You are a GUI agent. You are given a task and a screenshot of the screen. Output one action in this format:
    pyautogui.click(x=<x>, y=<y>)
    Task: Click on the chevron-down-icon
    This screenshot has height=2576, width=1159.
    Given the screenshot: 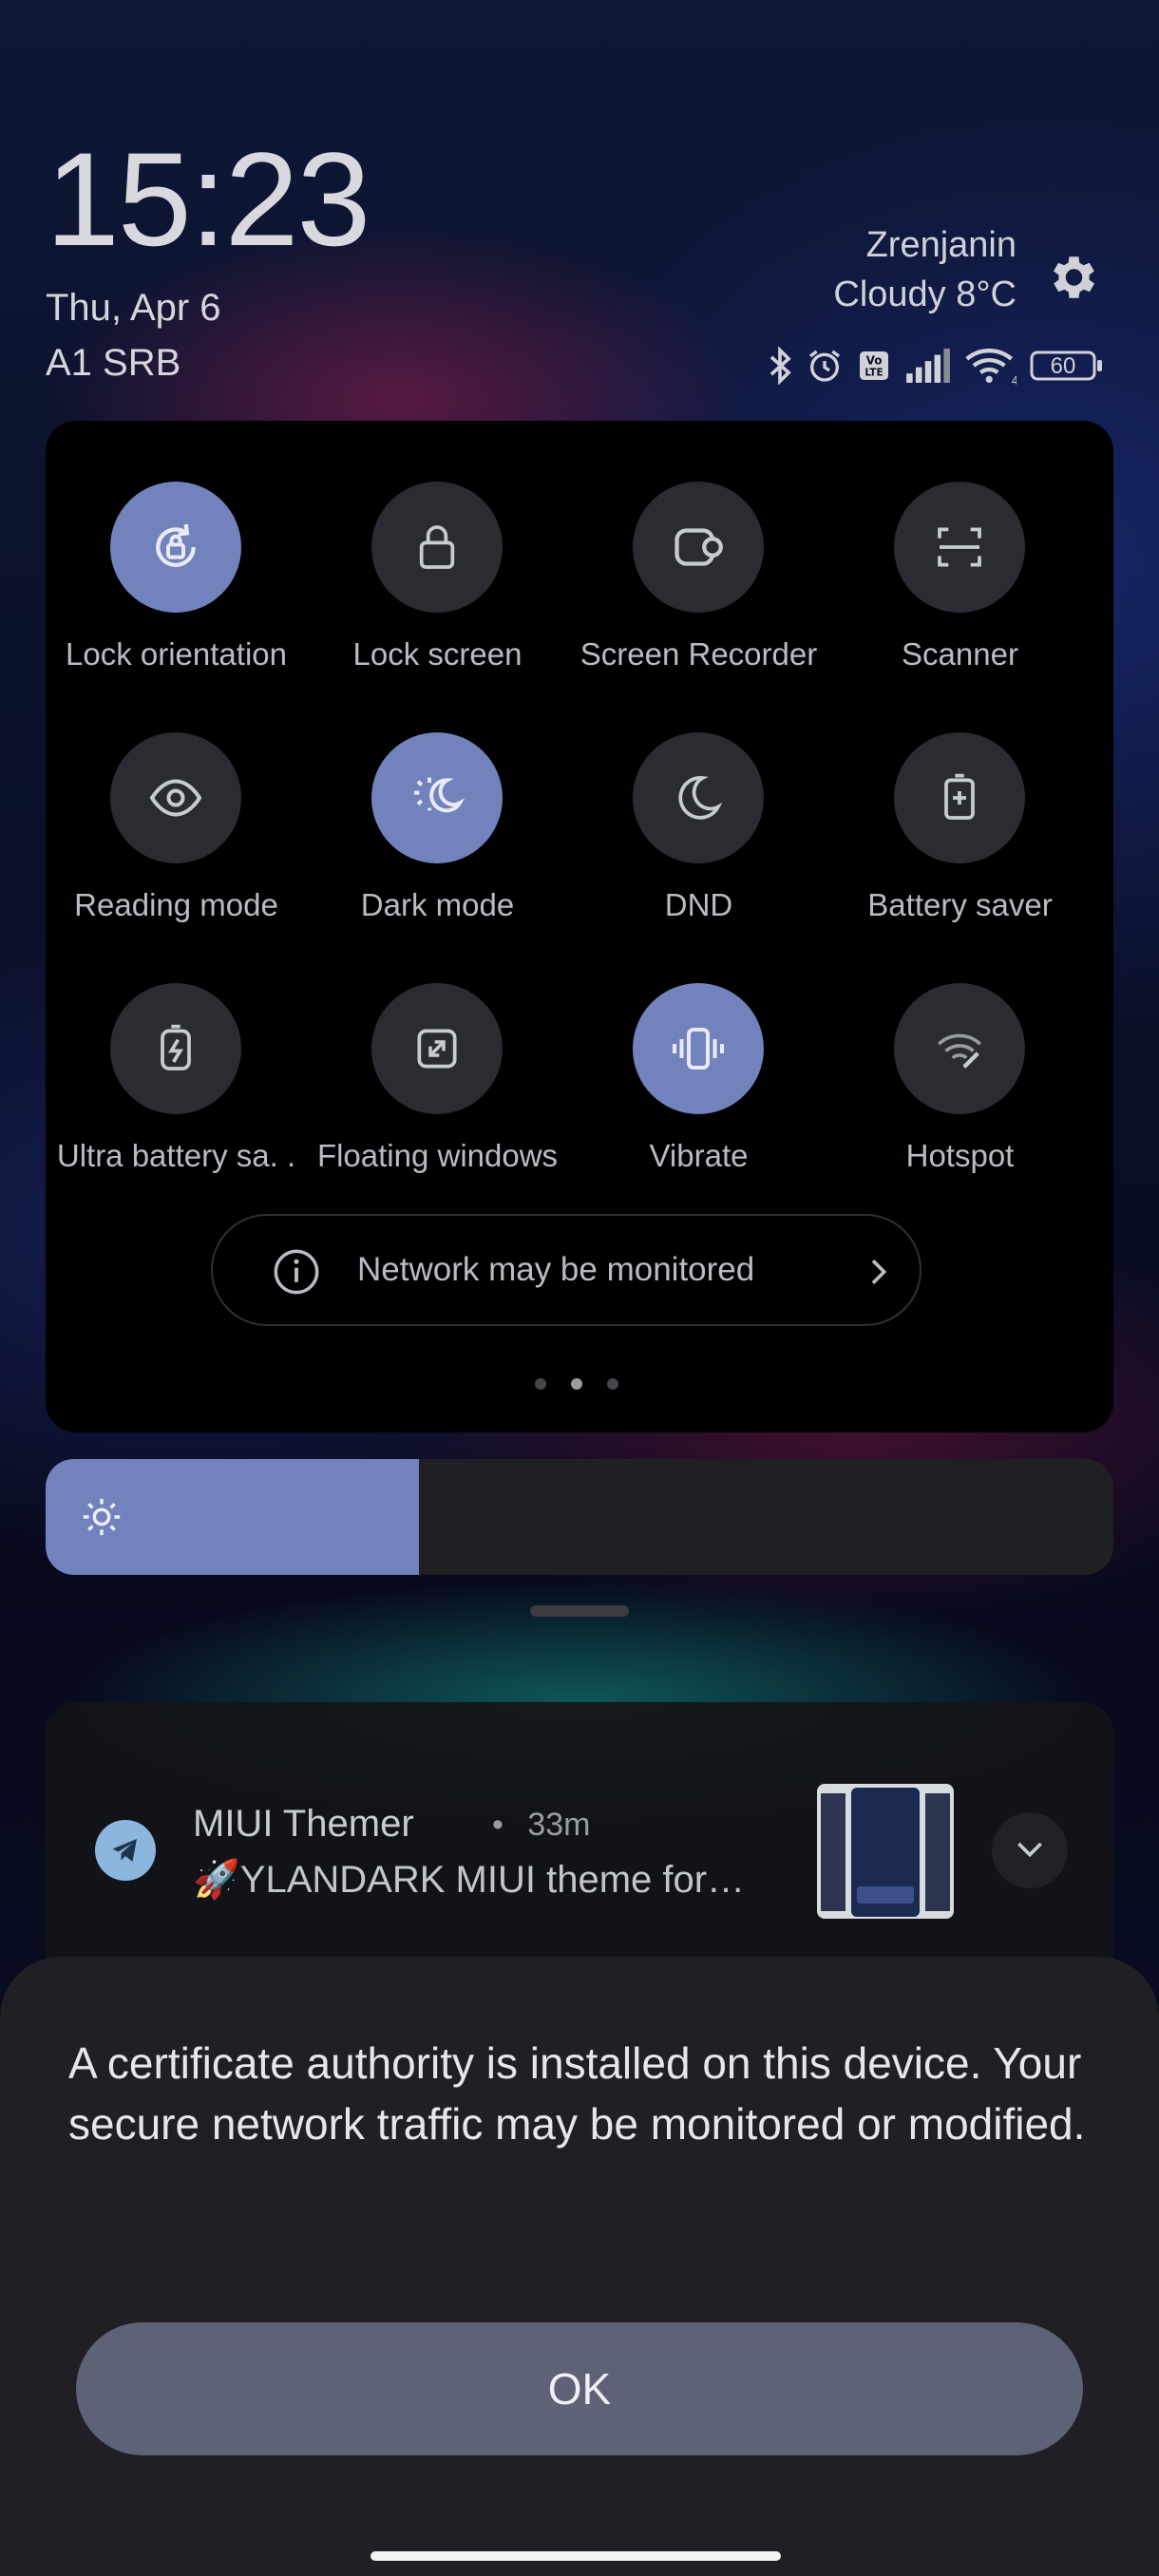 What is the action you would take?
    pyautogui.click(x=1030, y=1850)
    